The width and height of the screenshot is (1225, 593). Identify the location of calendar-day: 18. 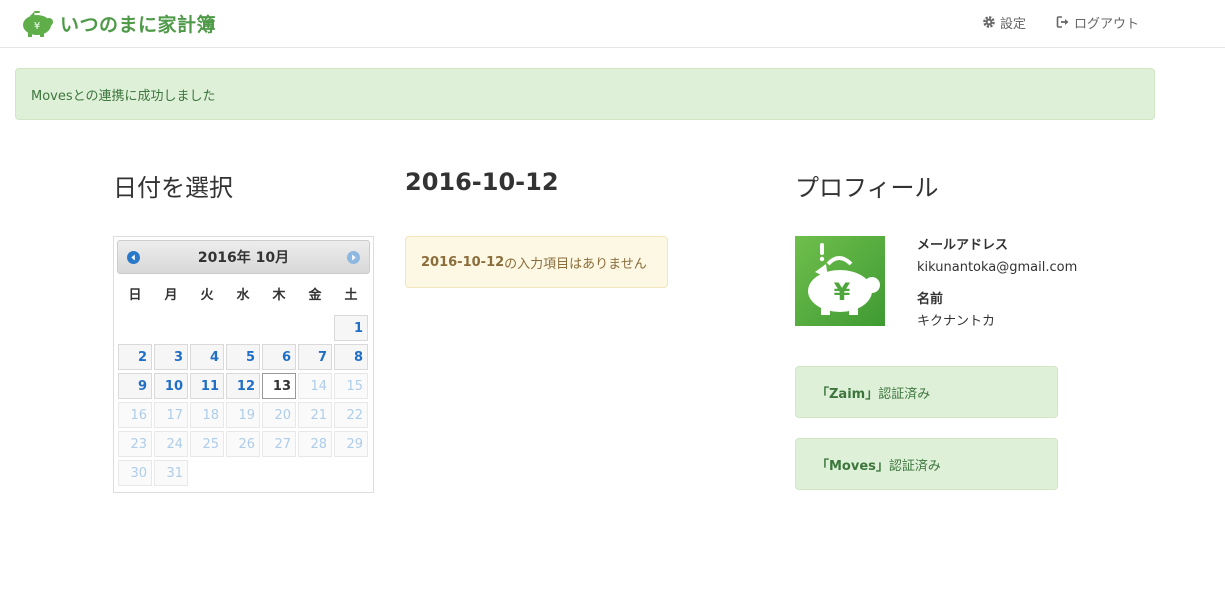
(207, 415).